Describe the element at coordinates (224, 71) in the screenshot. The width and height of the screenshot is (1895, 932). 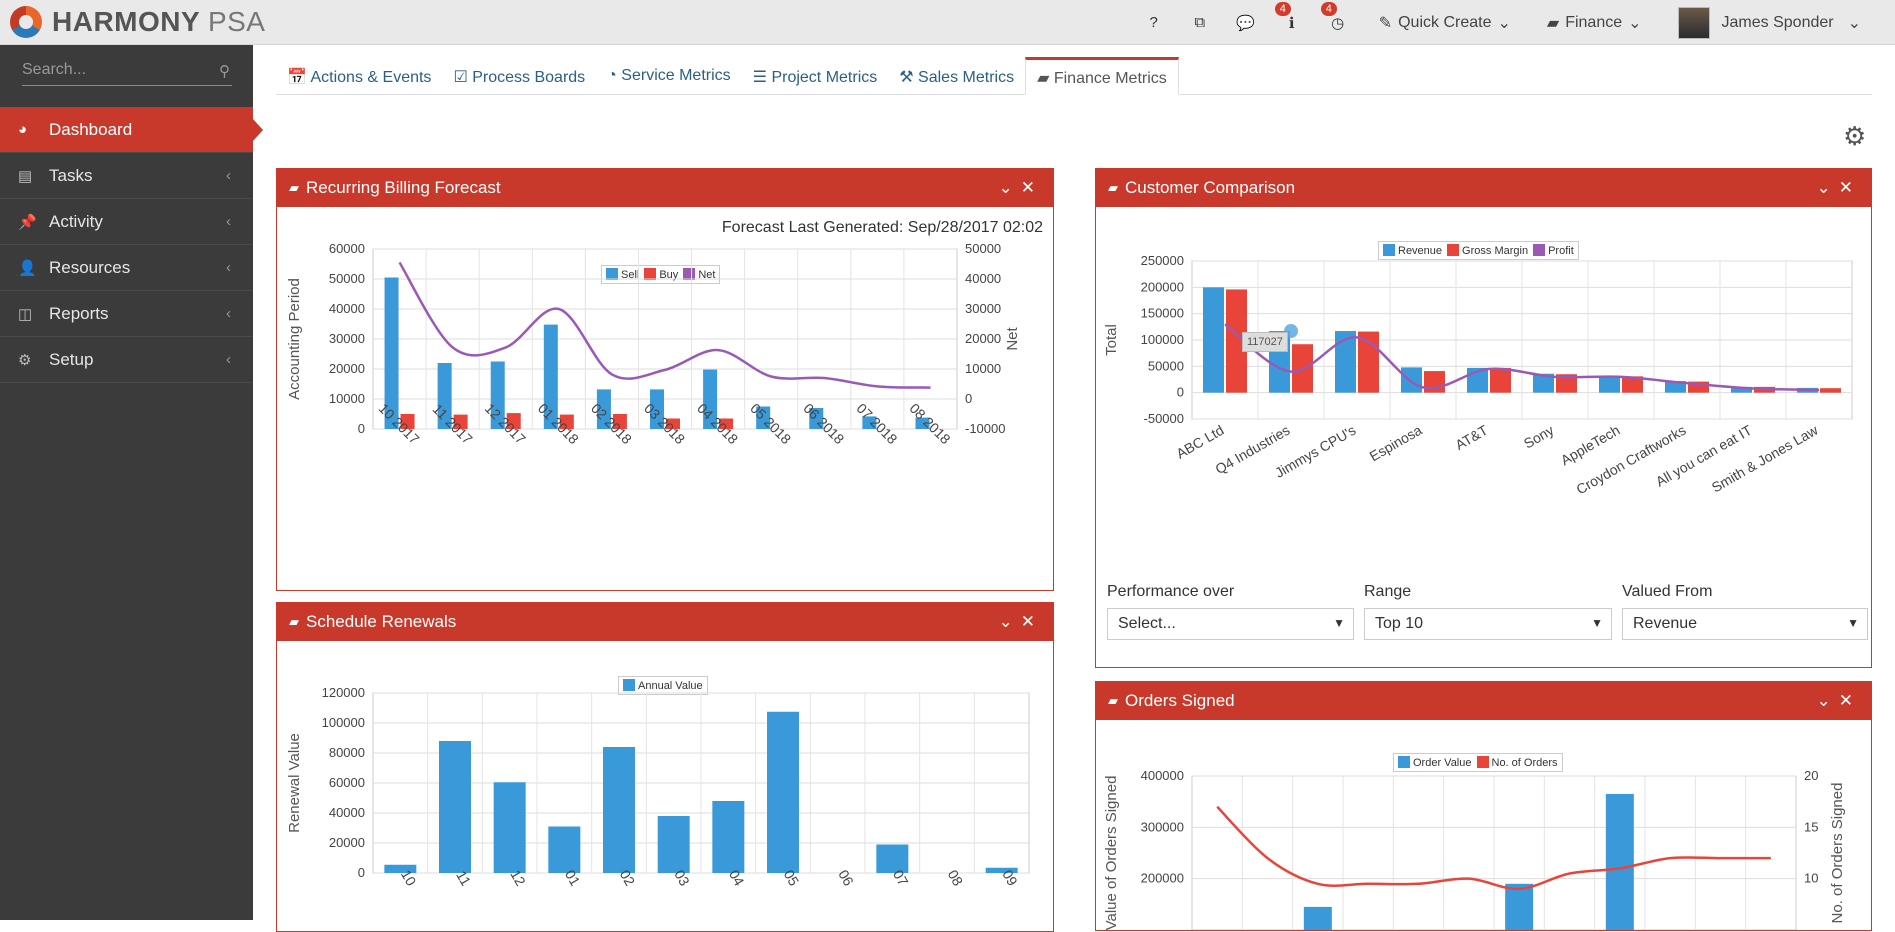
I see `search-icon: ⚲` at that location.